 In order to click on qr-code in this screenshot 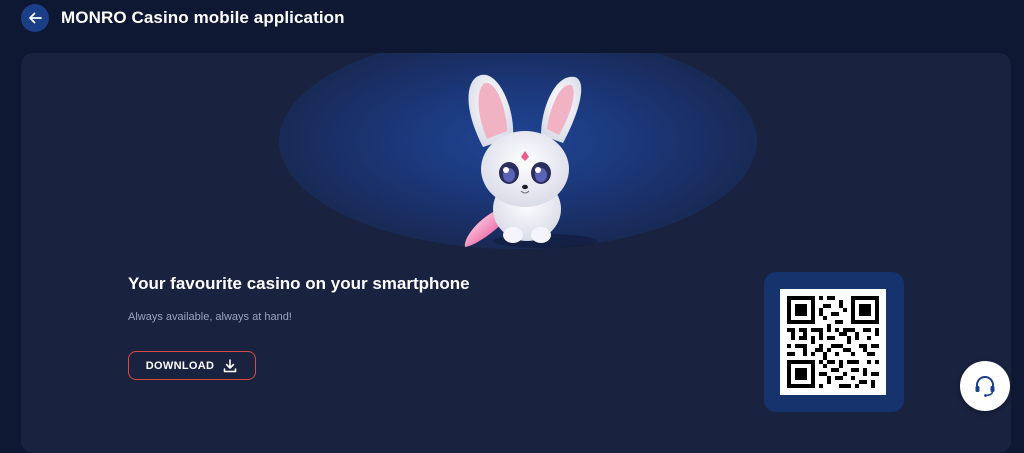, I will do `click(833, 342)`.